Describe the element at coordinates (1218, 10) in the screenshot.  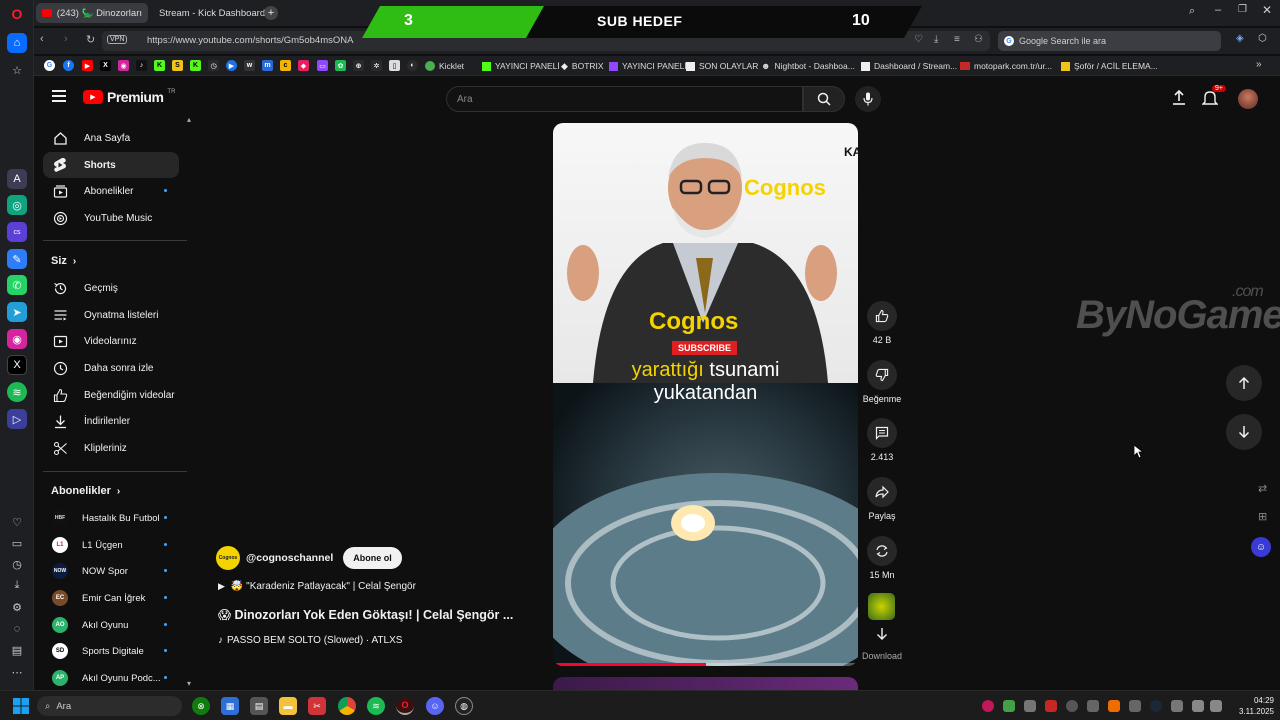
I see `minimize-button: –` at that location.